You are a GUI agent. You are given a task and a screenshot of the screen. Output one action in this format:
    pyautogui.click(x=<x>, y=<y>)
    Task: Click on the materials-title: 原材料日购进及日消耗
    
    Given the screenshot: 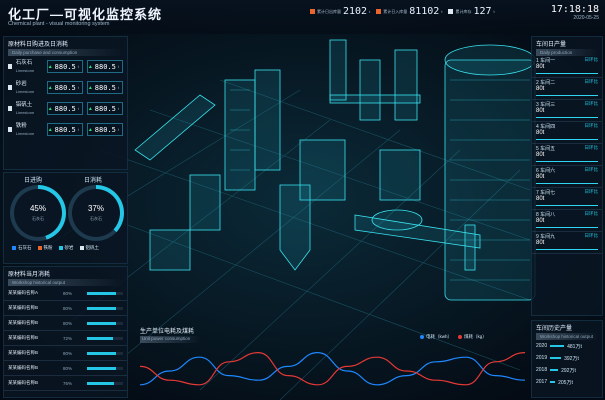 What is the action you would take?
    pyautogui.click(x=38, y=45)
    